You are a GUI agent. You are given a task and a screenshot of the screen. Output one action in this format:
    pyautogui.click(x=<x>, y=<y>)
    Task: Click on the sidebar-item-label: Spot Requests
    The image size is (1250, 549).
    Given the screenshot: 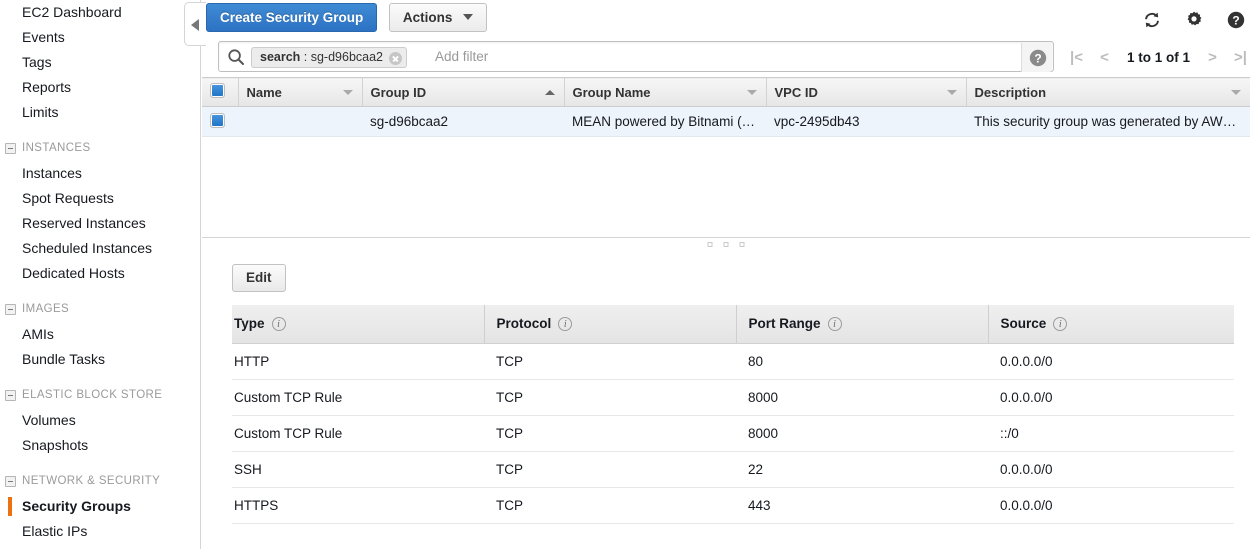 What is the action you would take?
    pyautogui.click(x=68, y=198)
    